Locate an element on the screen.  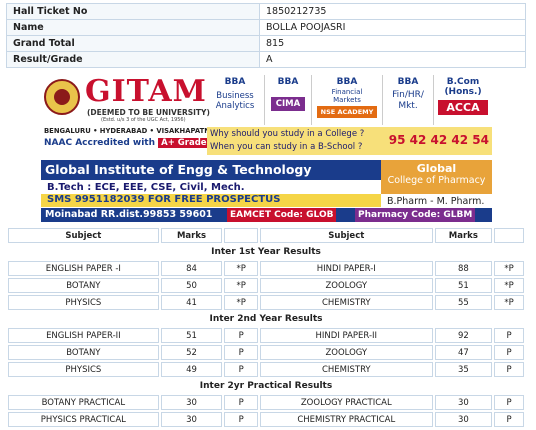
gitam-tag: (DEEMED TO BE UNIVERSITY) is located at coordinates (148, 112).